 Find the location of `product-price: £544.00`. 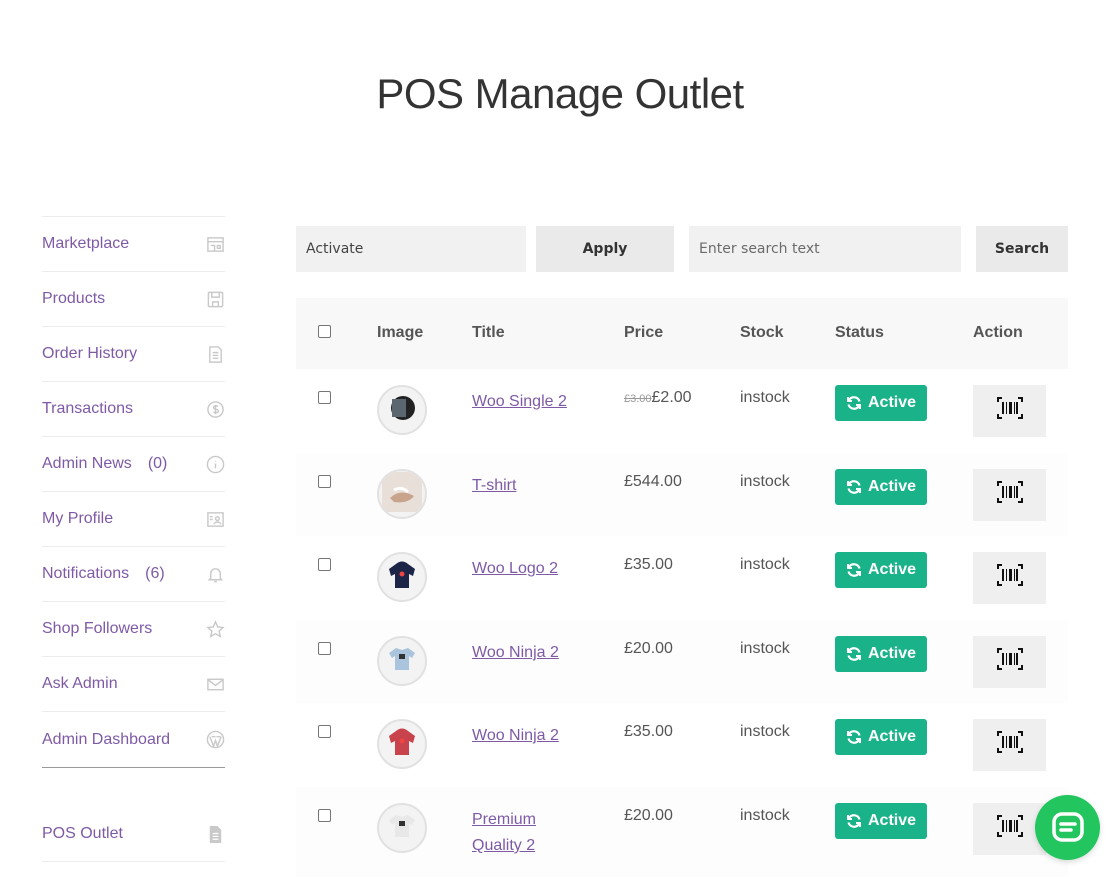

product-price: £544.00 is located at coordinates (653, 482).